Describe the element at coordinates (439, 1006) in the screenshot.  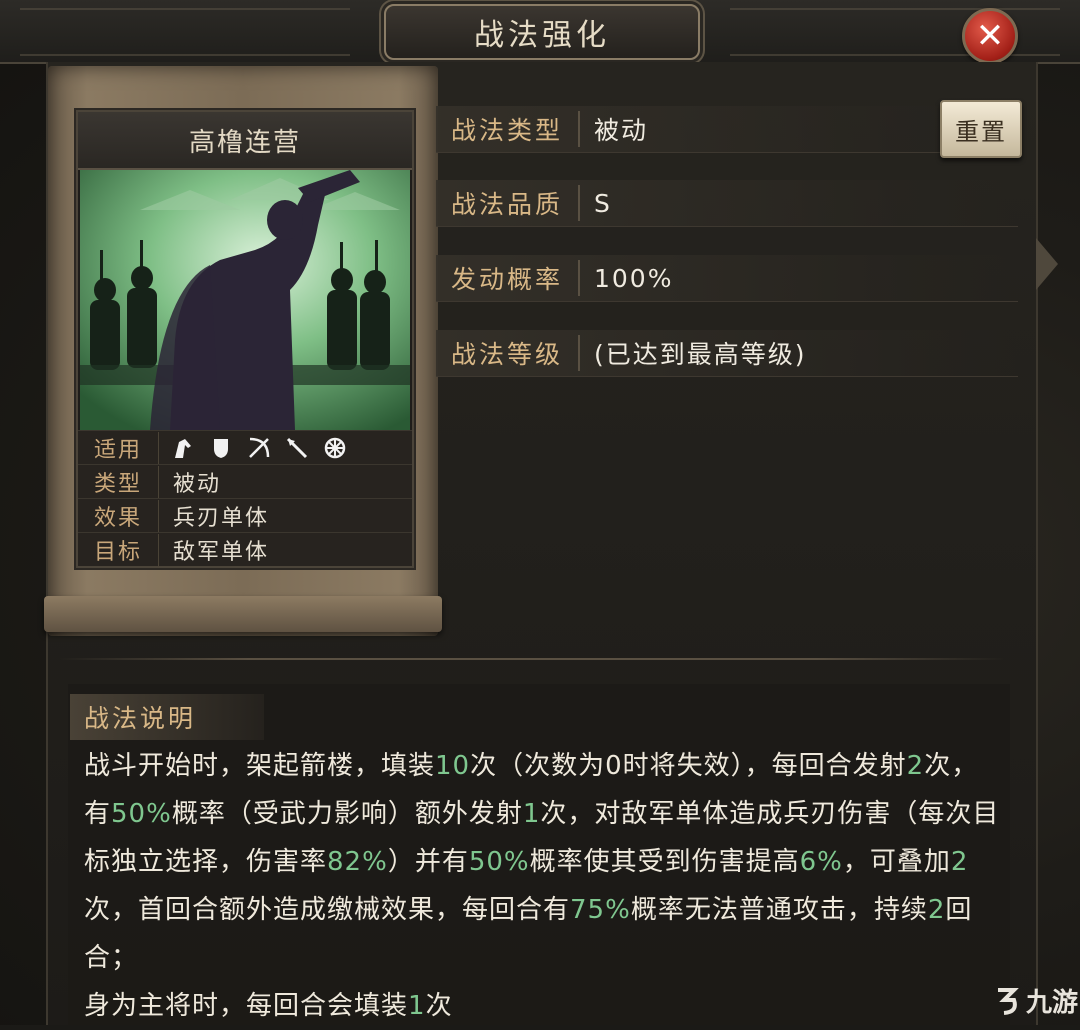
I see `description-segment: 次` at that location.